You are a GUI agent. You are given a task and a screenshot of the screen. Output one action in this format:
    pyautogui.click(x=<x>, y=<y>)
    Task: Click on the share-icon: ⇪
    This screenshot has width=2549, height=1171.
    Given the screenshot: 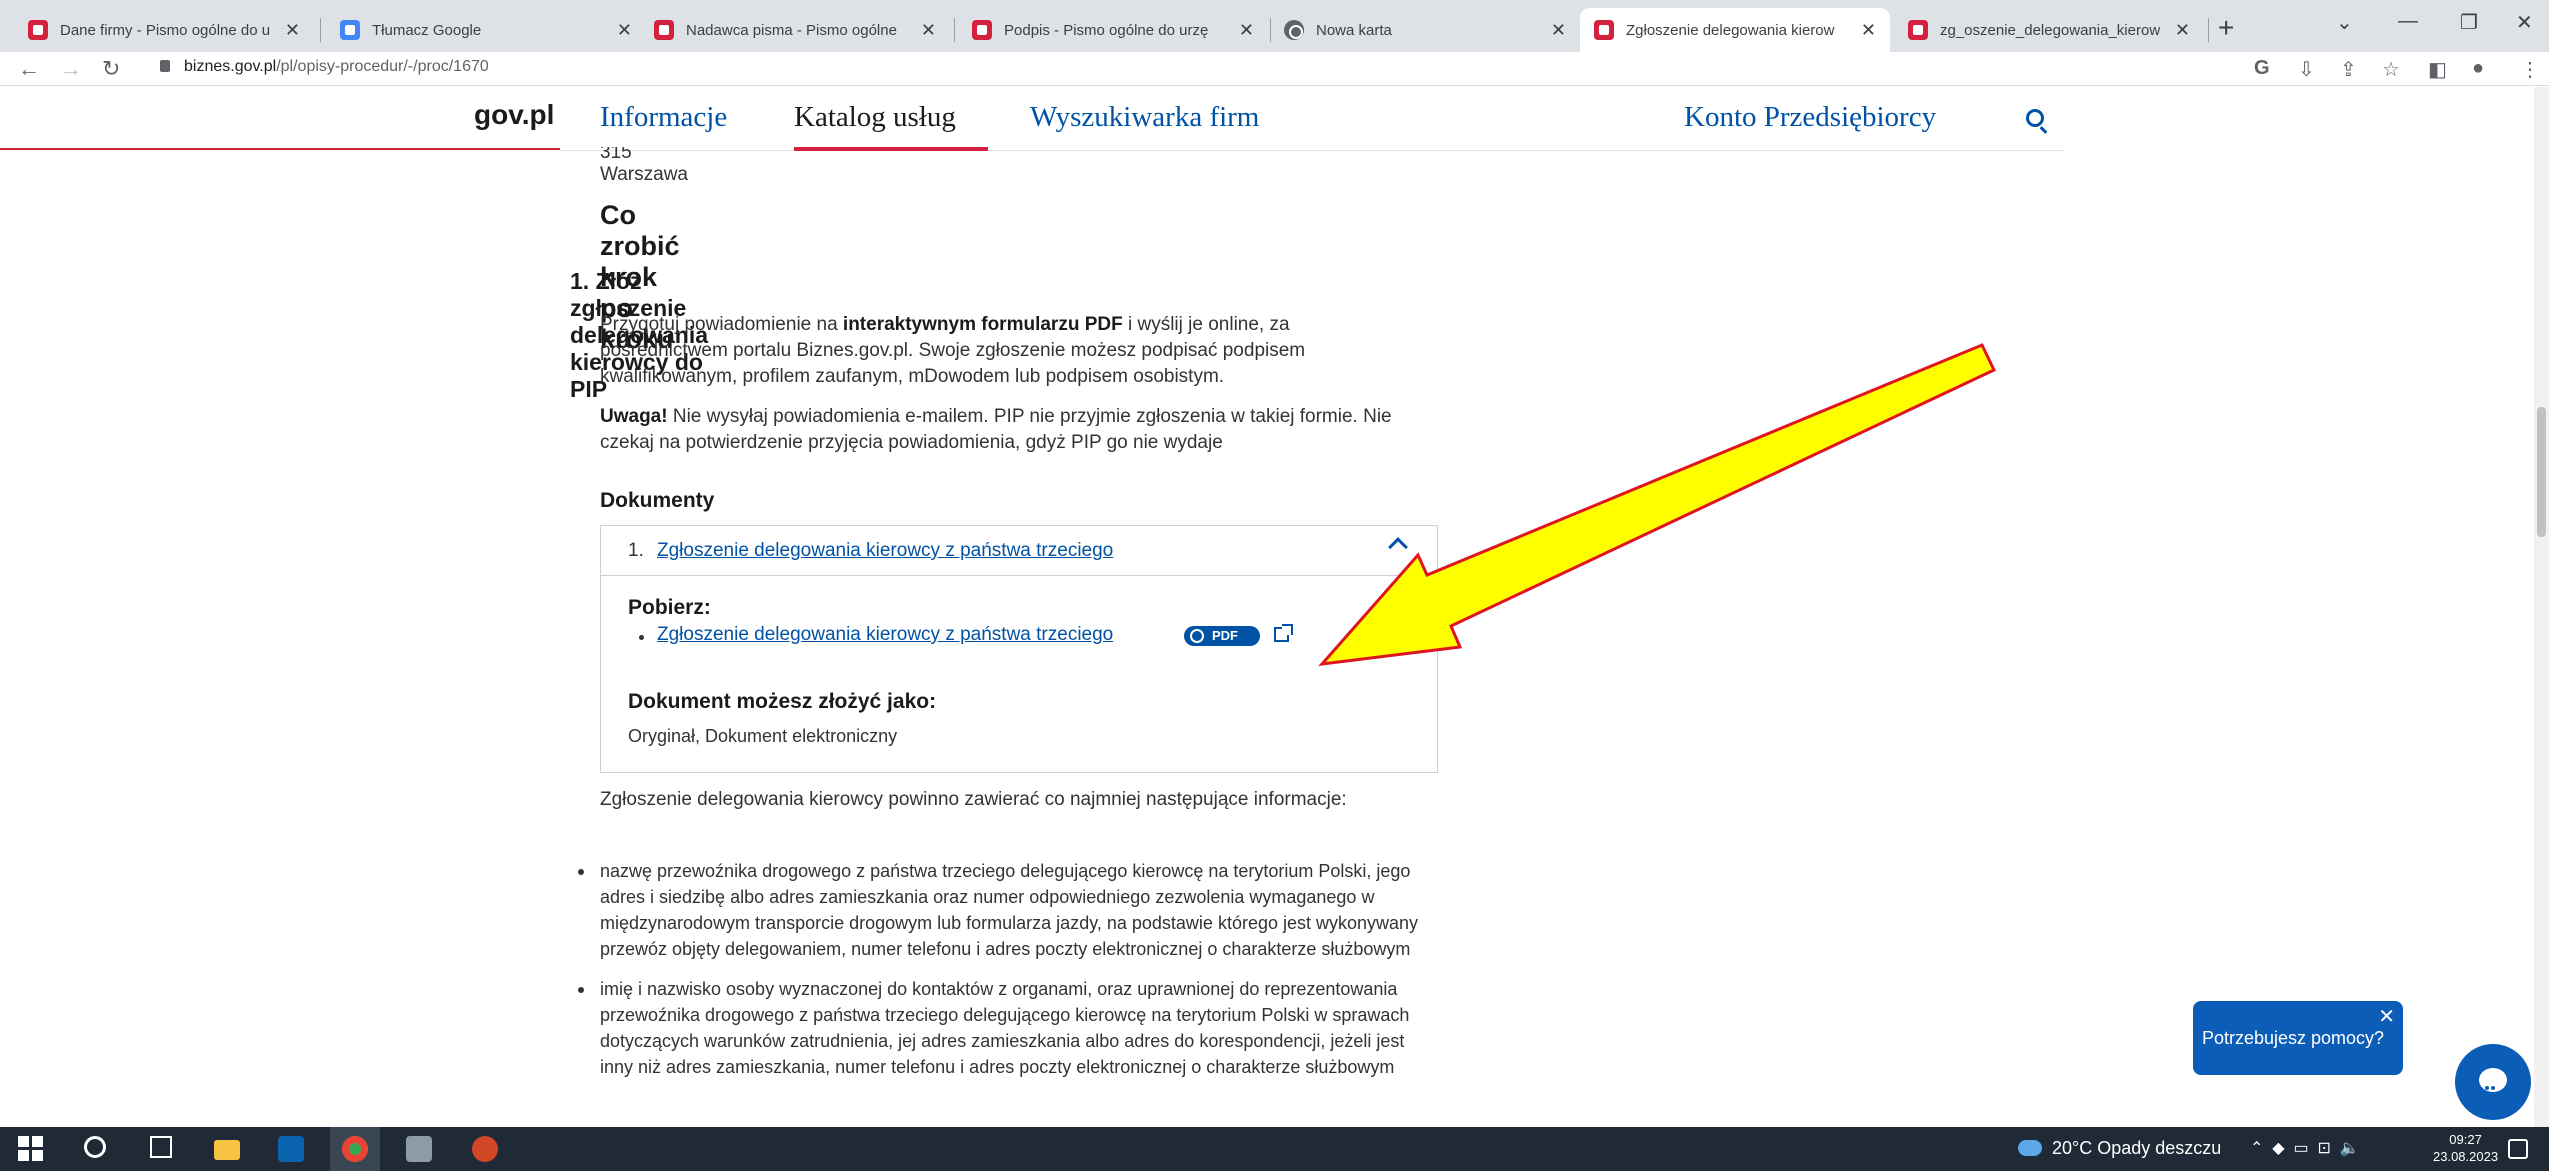 What is the action you would take?
    pyautogui.click(x=2348, y=69)
    